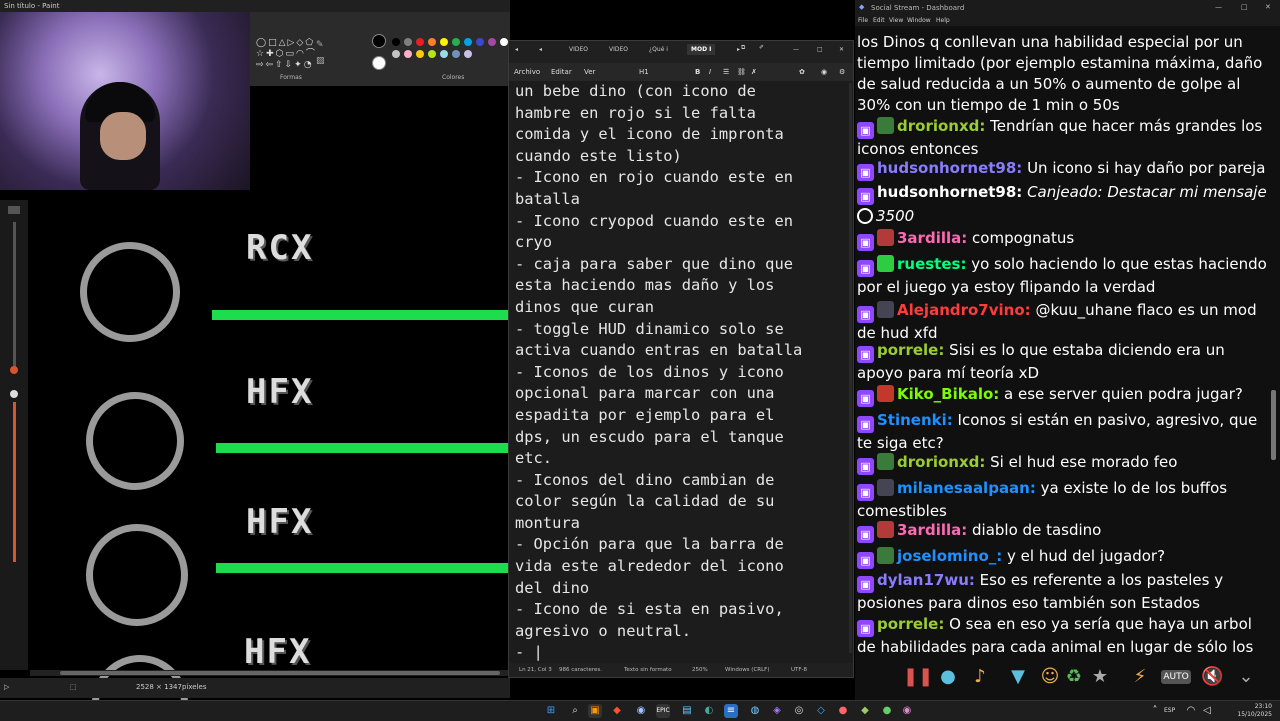 The height and width of the screenshot is (721, 1280). What do you see at coordinates (709, 711) in the screenshot?
I see `edge-icon: ◐` at bounding box center [709, 711].